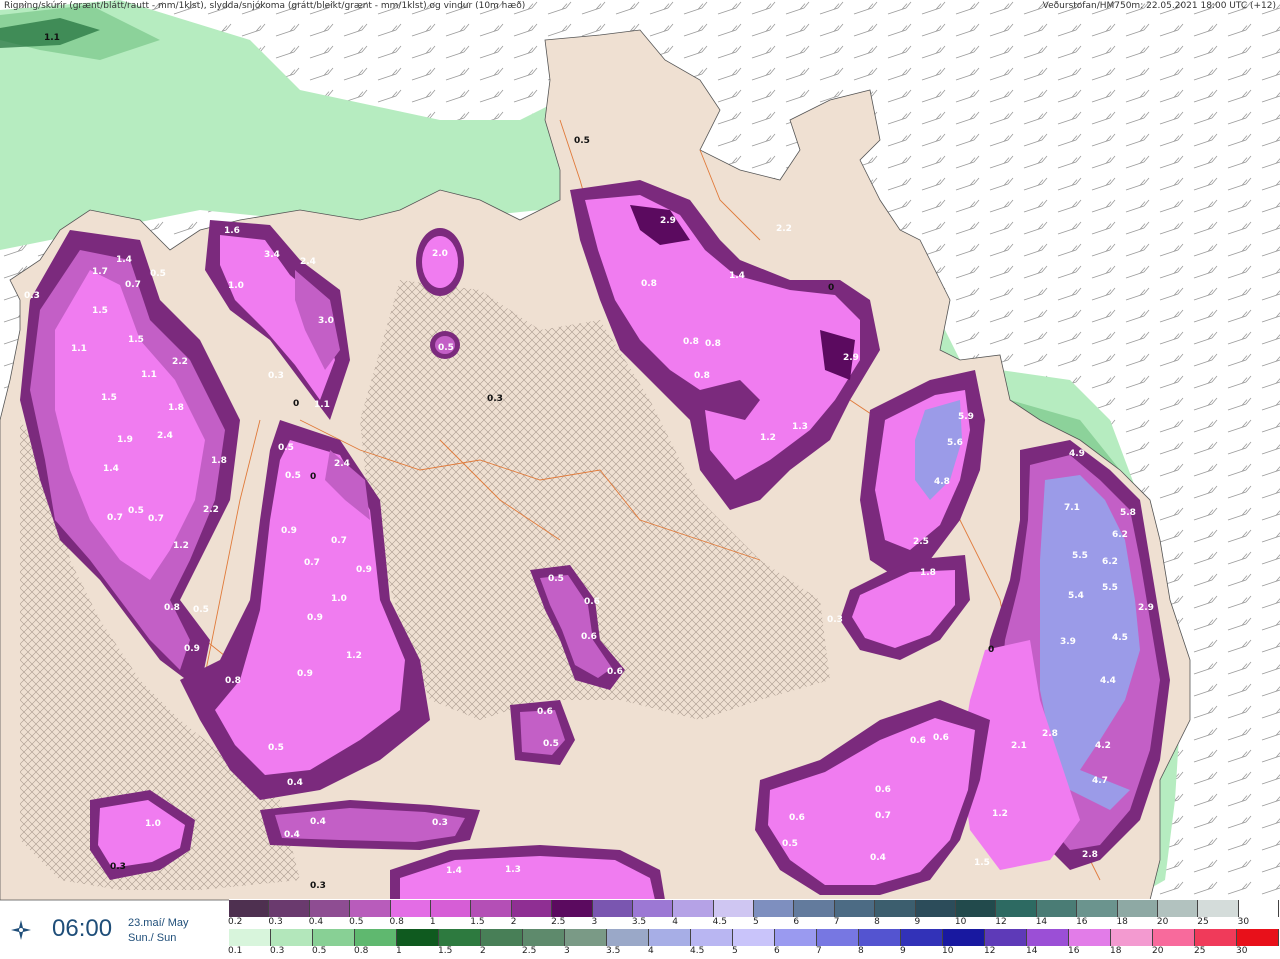  What do you see at coordinates (1158, 951) in the screenshot?
I see `legend-label: 20` at bounding box center [1158, 951].